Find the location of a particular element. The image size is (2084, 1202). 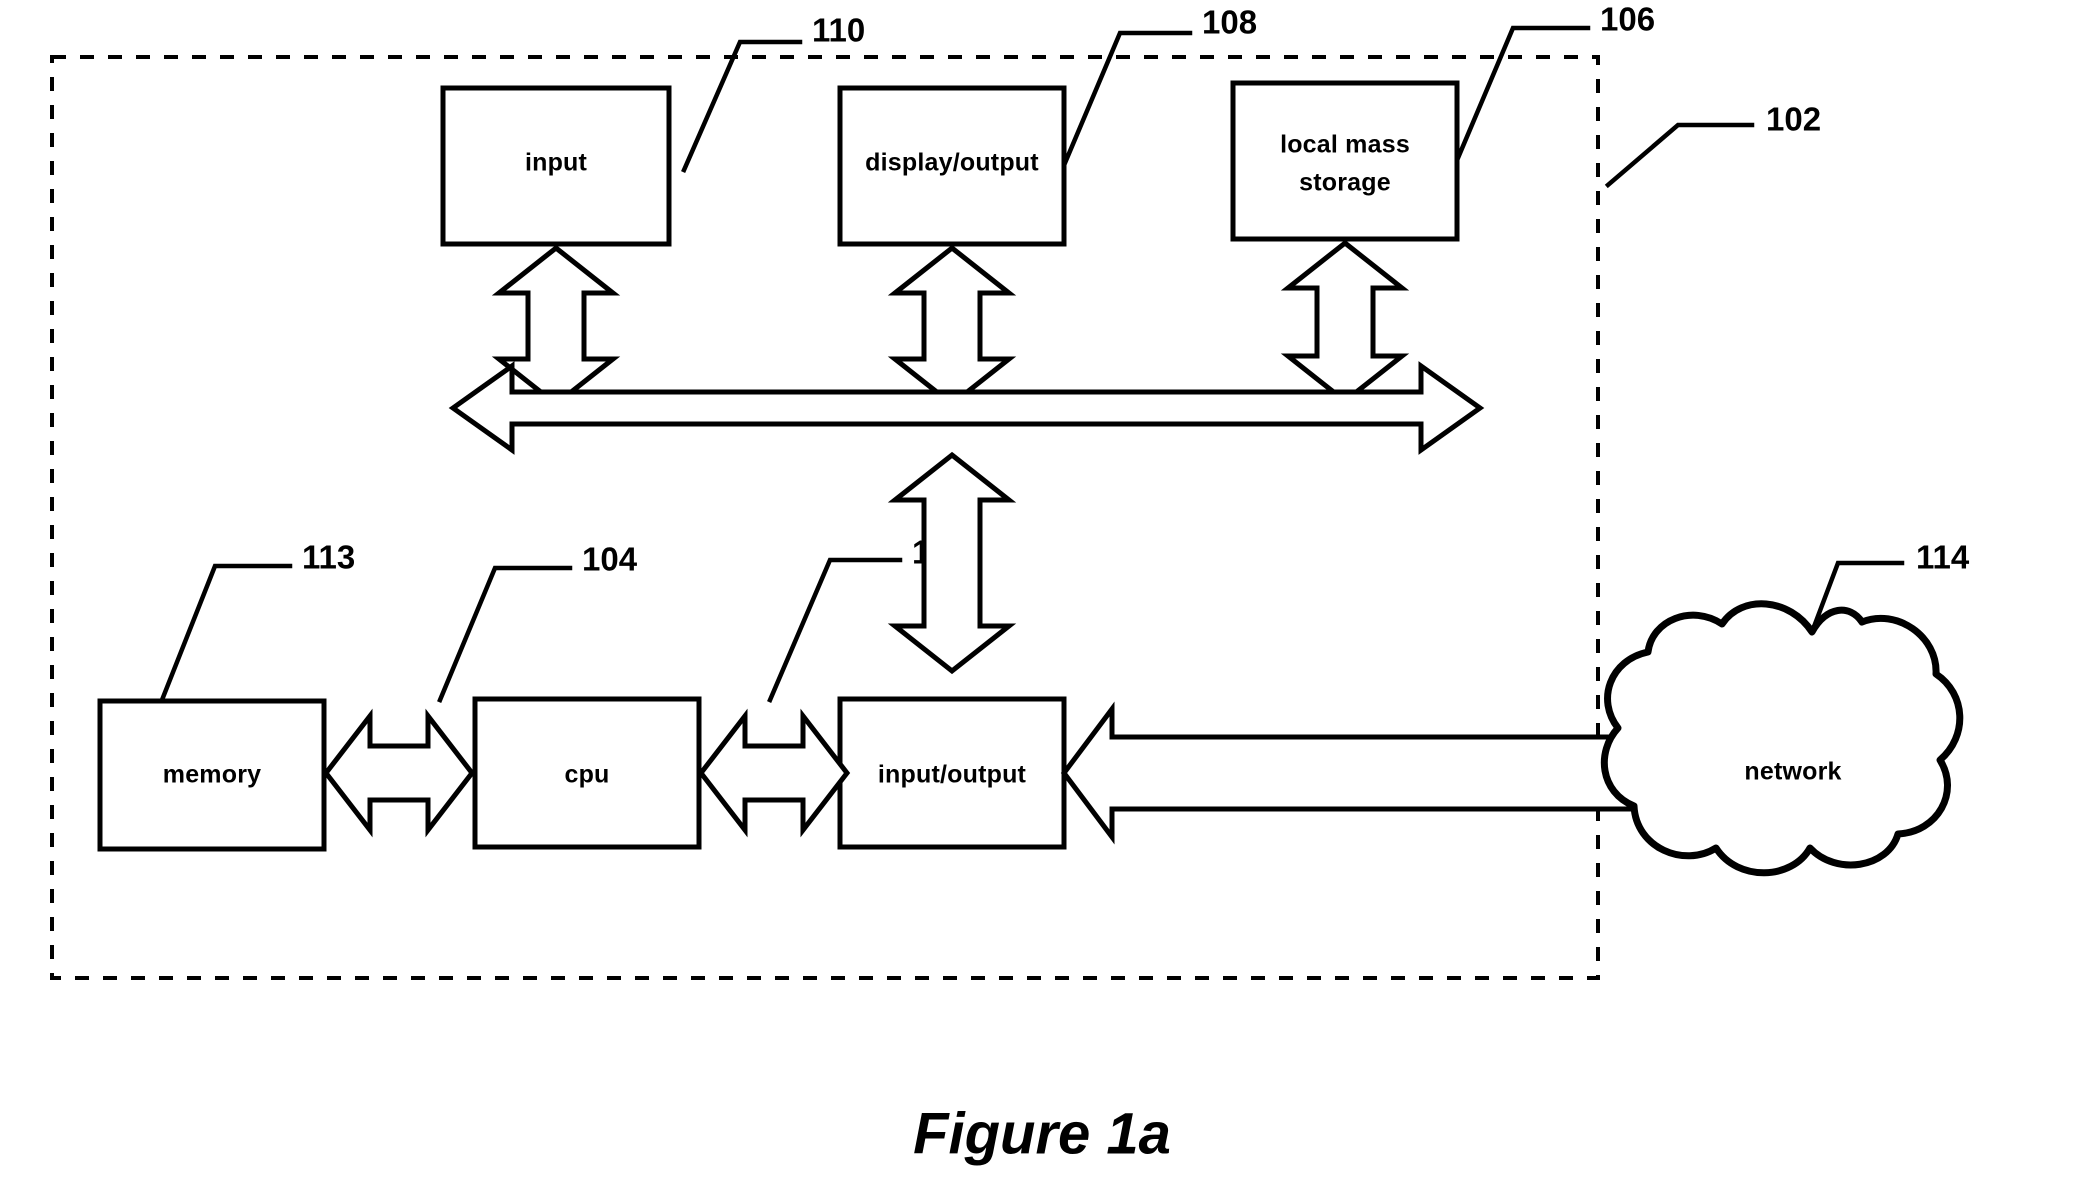

arrow-display-output-to-bus is located at coordinates (952, 326).